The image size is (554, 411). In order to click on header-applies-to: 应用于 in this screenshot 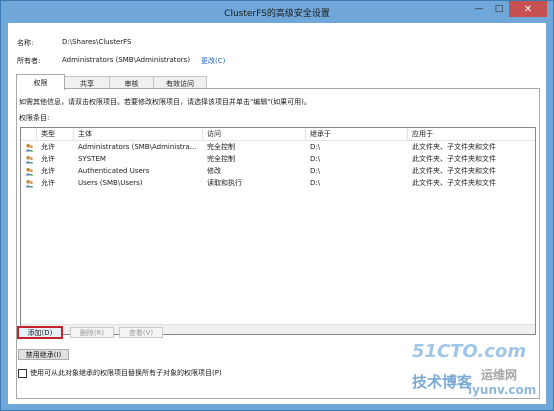, I will do `click(471, 134)`.